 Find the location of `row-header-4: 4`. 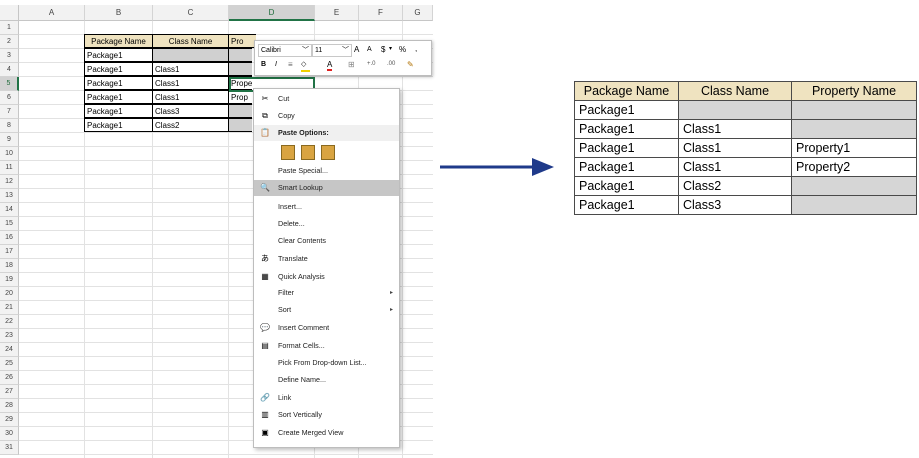

row-header-4: 4 is located at coordinates (9, 70).